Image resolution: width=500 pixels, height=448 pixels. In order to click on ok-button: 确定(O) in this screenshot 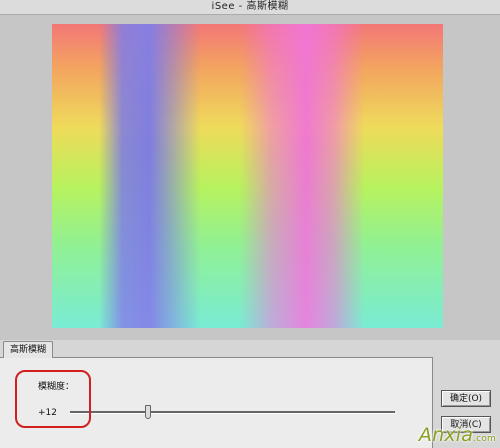, I will do `click(466, 398)`.